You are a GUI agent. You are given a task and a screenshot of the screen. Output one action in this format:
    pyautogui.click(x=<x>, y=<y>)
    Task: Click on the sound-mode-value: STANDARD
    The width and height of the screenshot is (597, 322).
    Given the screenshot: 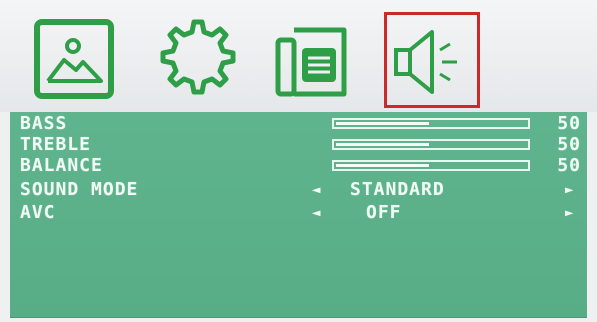 What is the action you would take?
    pyautogui.click(x=397, y=189)
    